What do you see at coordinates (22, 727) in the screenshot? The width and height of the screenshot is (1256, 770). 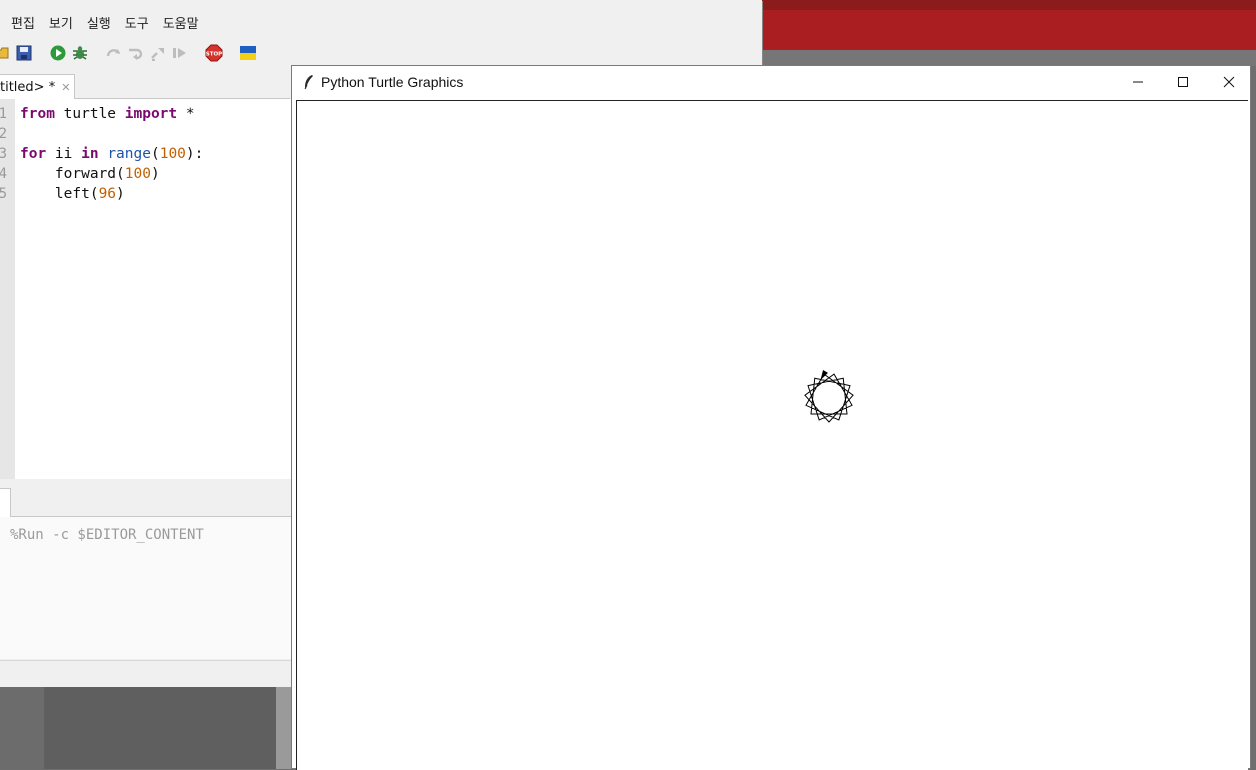 I see `desktop-background-bottom-left` at bounding box center [22, 727].